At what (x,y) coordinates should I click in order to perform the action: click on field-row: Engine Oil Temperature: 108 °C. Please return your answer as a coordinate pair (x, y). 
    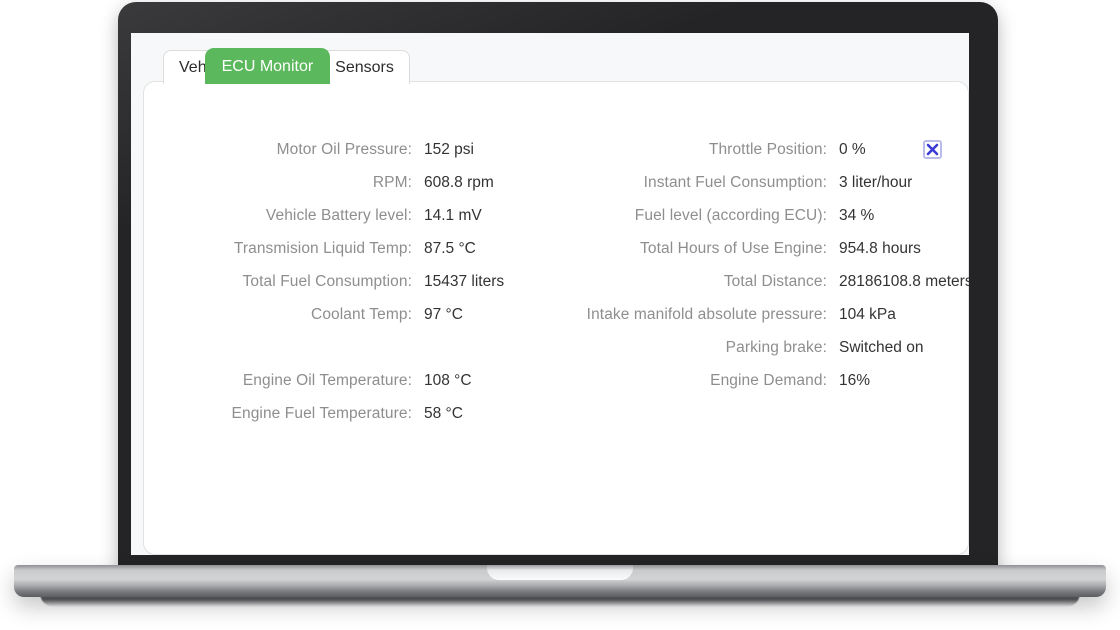
    Looking at the image, I should click on (350, 381).